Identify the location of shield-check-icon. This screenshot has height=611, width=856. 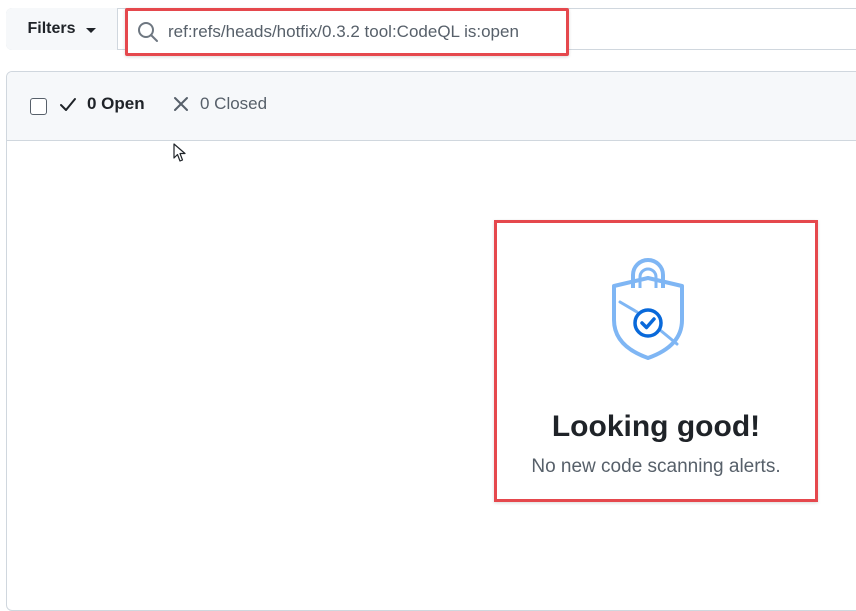
(648, 309).